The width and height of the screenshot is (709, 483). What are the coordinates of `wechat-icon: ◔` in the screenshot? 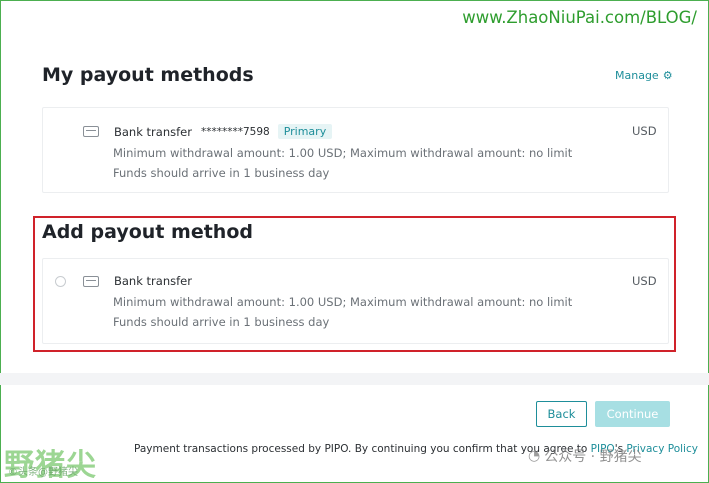 It's located at (534, 456).